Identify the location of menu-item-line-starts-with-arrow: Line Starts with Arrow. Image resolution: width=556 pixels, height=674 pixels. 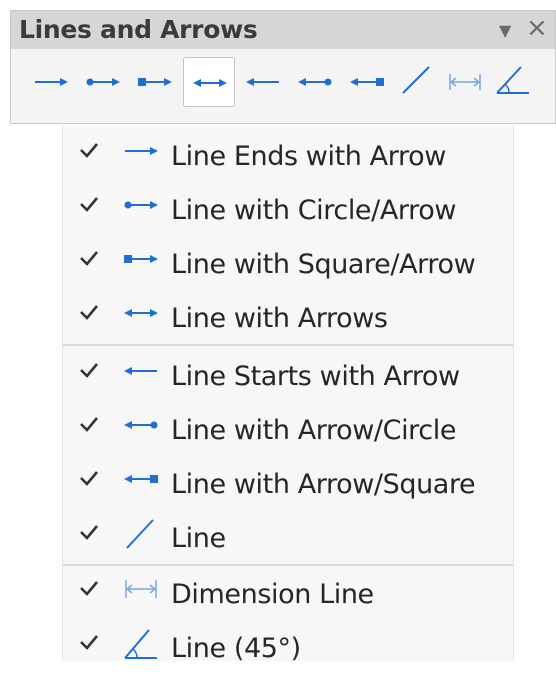
(288, 375).